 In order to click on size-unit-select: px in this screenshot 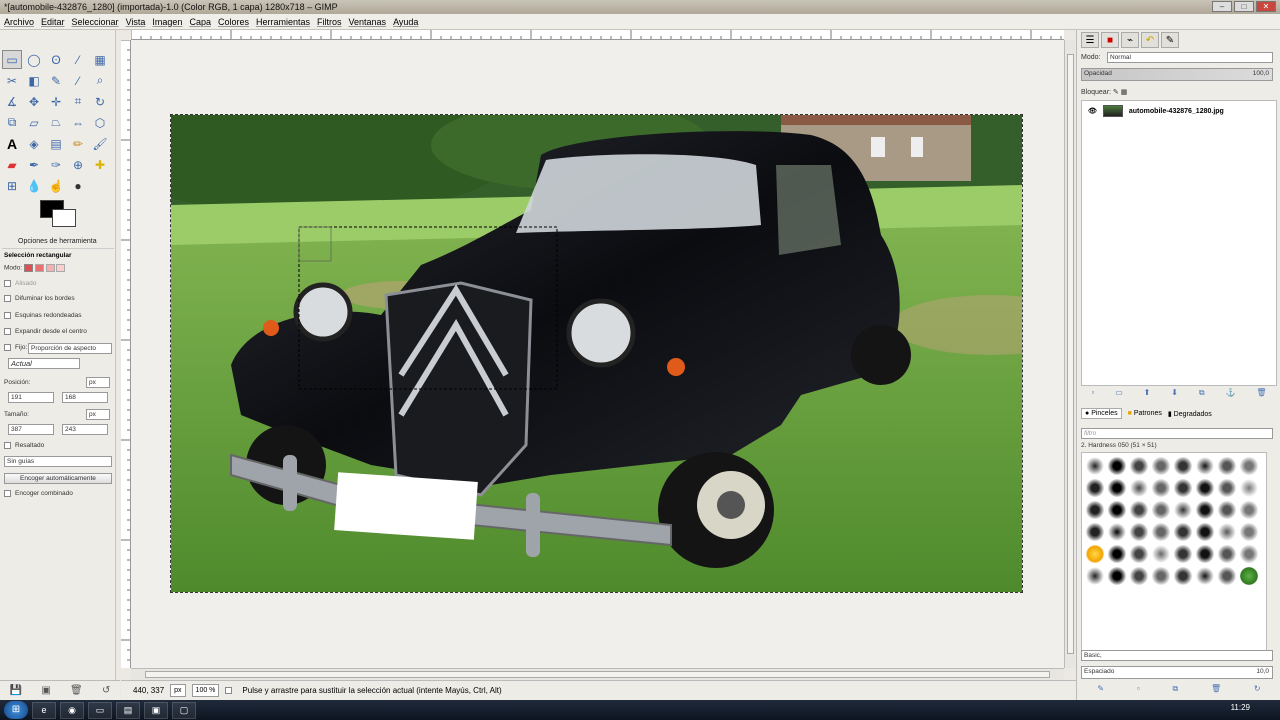, I will do `click(98, 414)`.